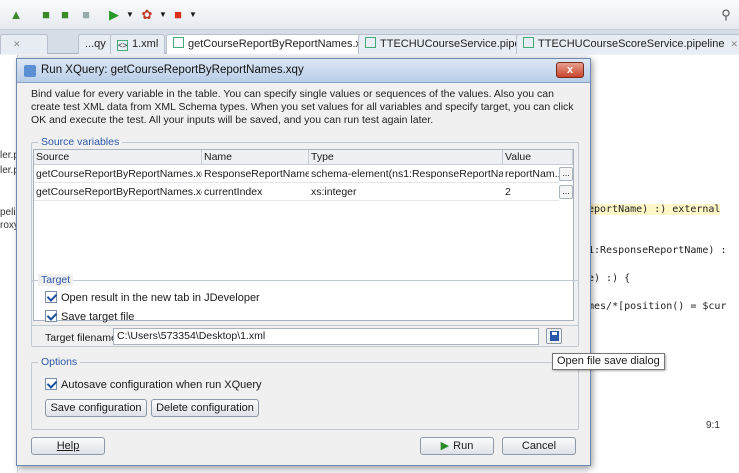 The height and width of the screenshot is (473, 739). What do you see at coordinates (609, 278) in the screenshot?
I see `code-line: e) :) {` at bounding box center [609, 278].